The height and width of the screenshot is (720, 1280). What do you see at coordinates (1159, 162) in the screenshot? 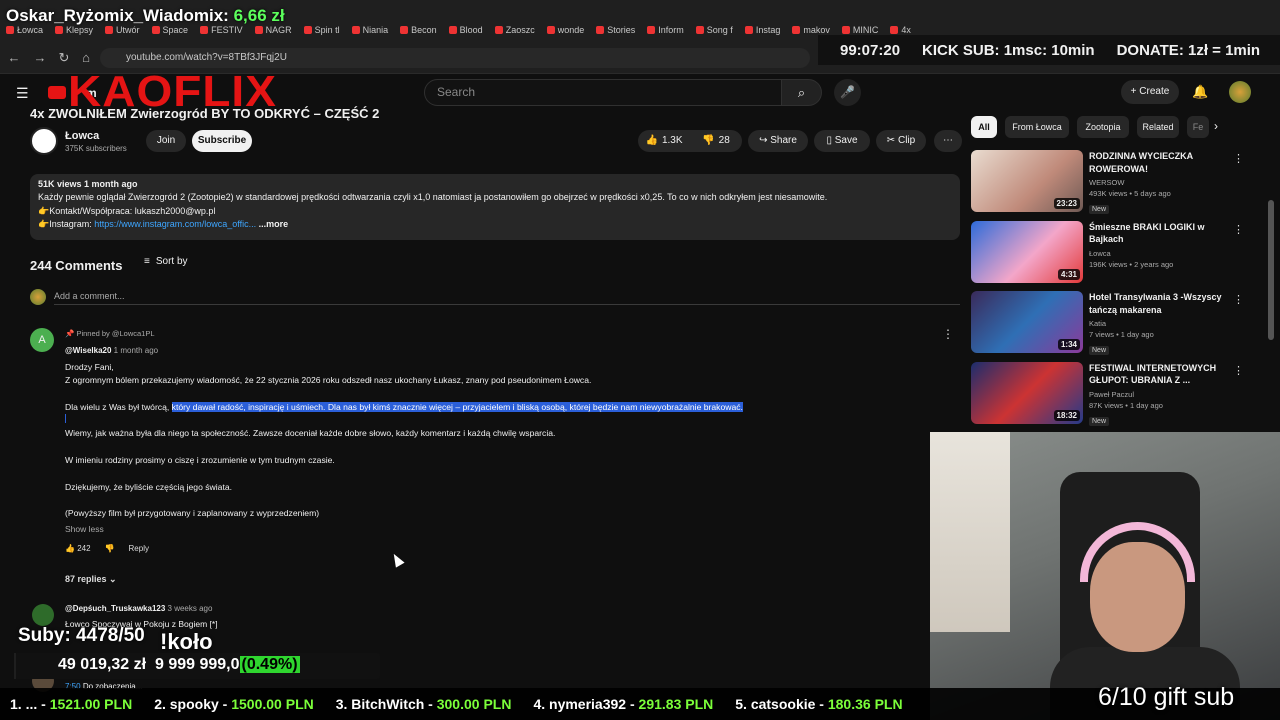
I see `video-title: RODZINNA WYCIECZKA ROWEROWA!` at bounding box center [1159, 162].